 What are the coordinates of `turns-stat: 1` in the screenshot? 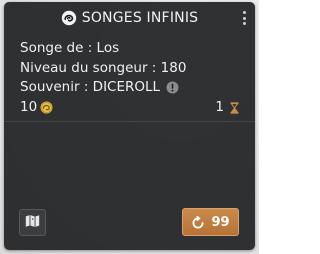 It's located at (227, 108).